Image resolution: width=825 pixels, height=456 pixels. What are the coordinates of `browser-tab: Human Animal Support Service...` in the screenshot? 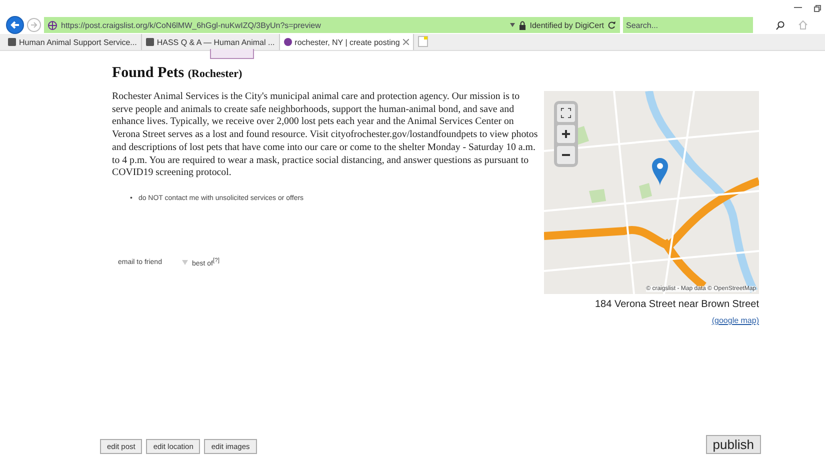 It's located at (73, 42).